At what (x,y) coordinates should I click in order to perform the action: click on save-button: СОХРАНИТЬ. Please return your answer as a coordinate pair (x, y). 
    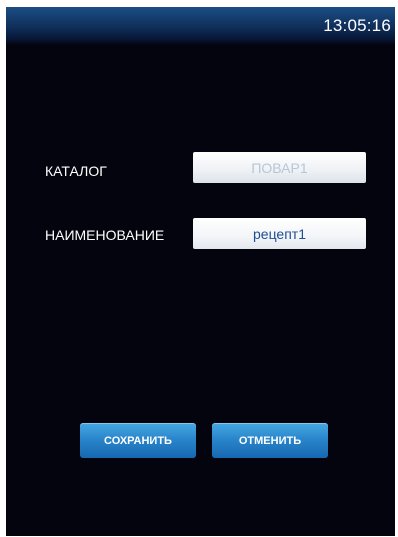
    Looking at the image, I should click on (138, 440).